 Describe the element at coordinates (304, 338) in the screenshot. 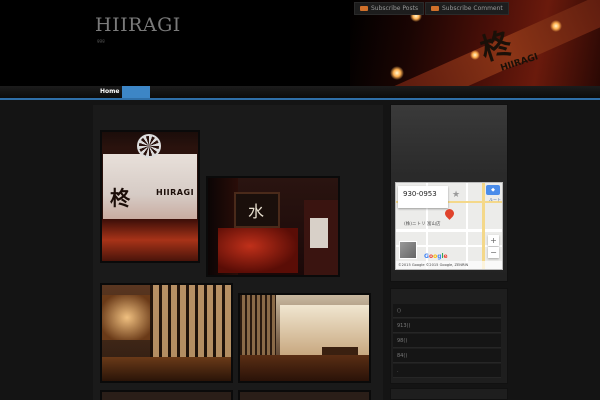

I see `photo-interior-room` at that location.